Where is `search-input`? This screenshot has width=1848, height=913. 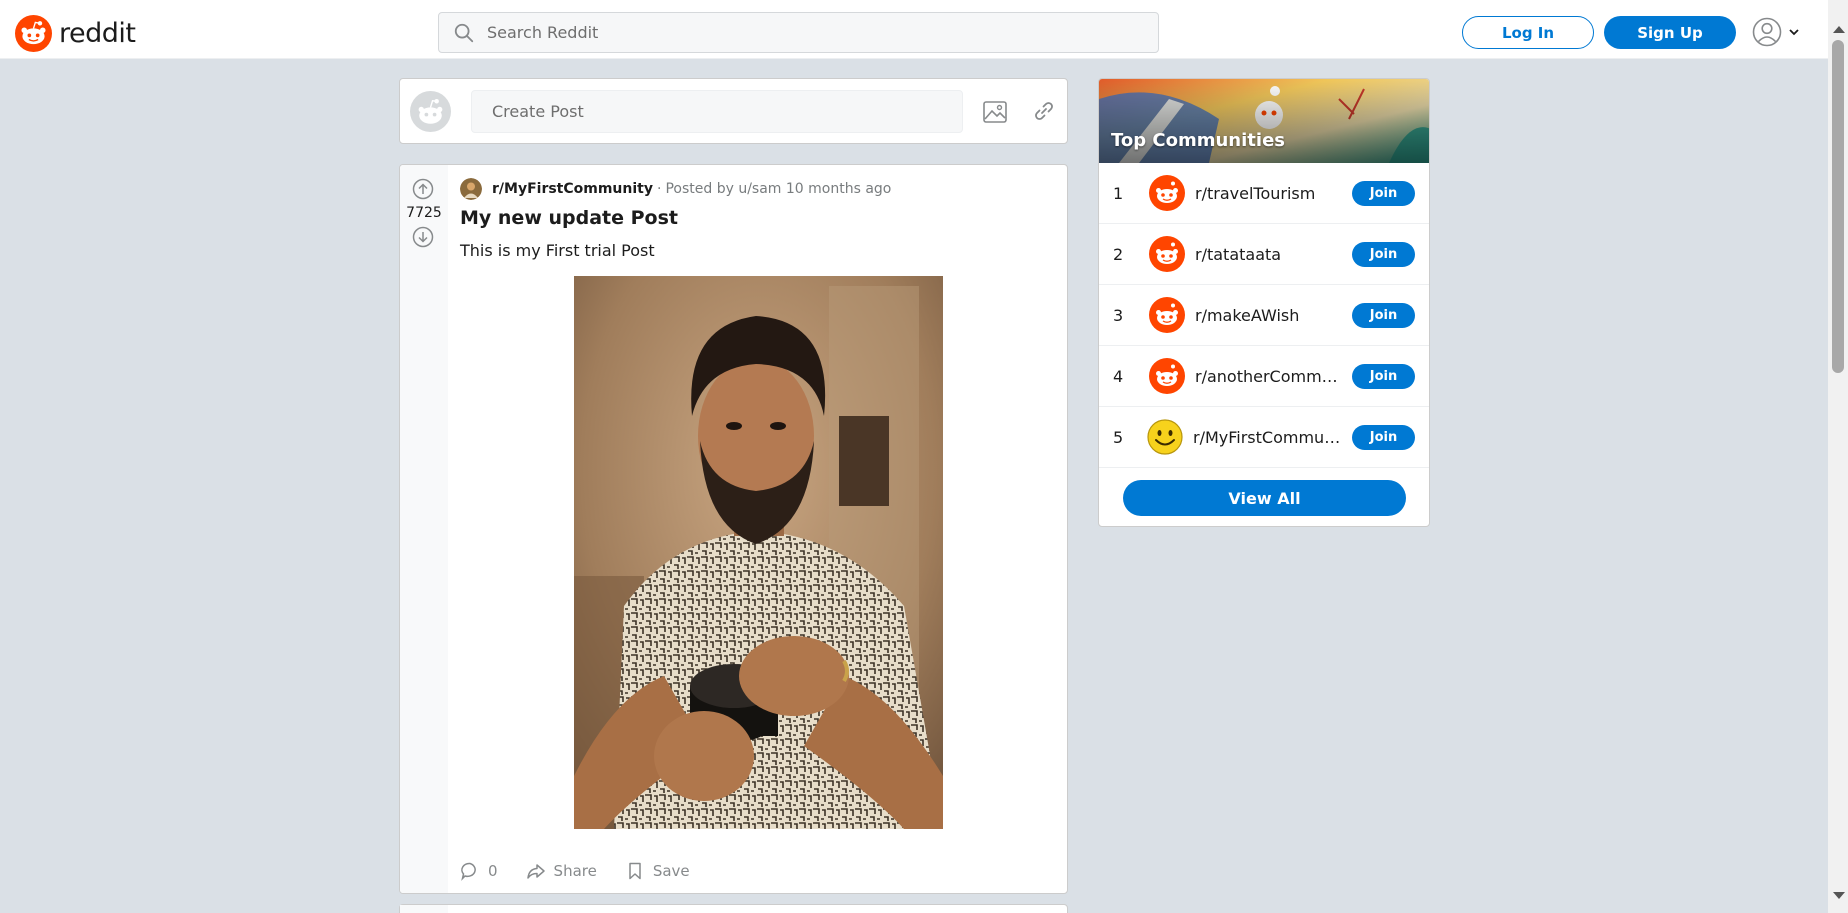
search-input is located at coordinates (807, 32).